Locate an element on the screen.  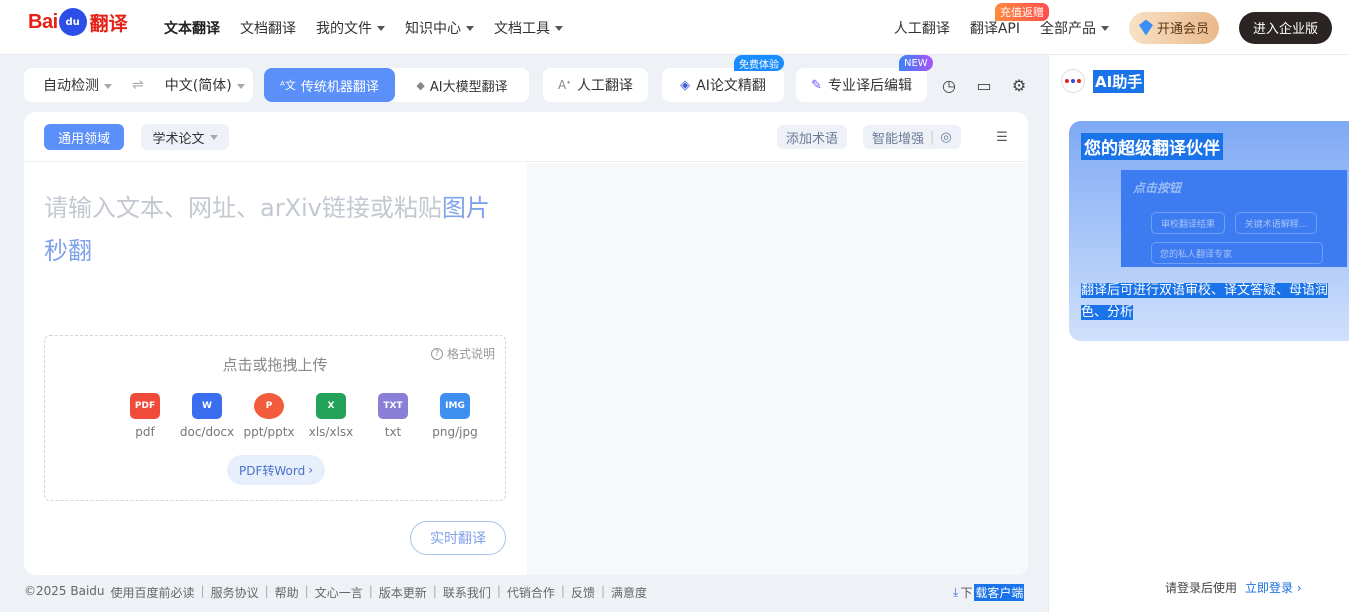
input-placeholder: 请输入文本、网址、arXiv链接或粘贴 is located at coordinates (243, 208).